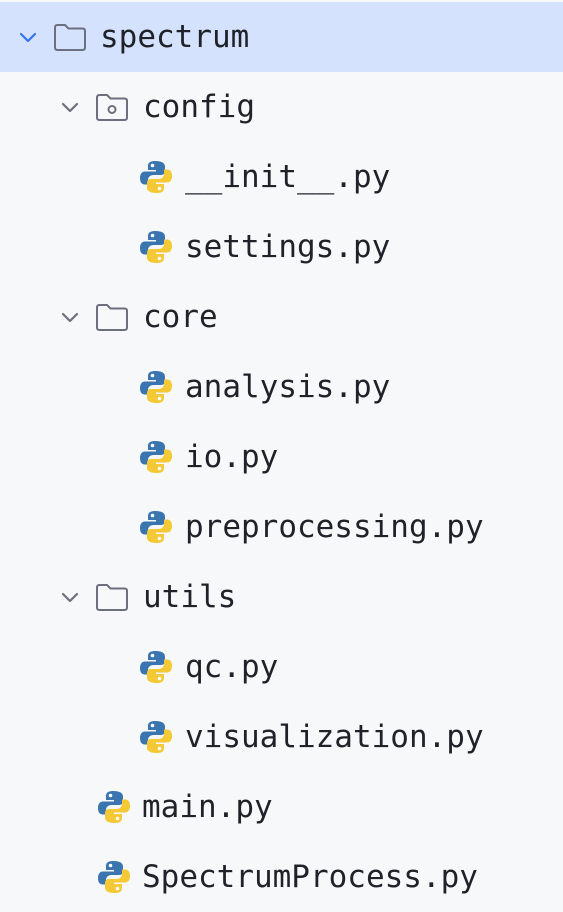 Image resolution: width=563 pixels, height=912 pixels. I want to click on tree-item-main-py: main.py, so click(281, 807).